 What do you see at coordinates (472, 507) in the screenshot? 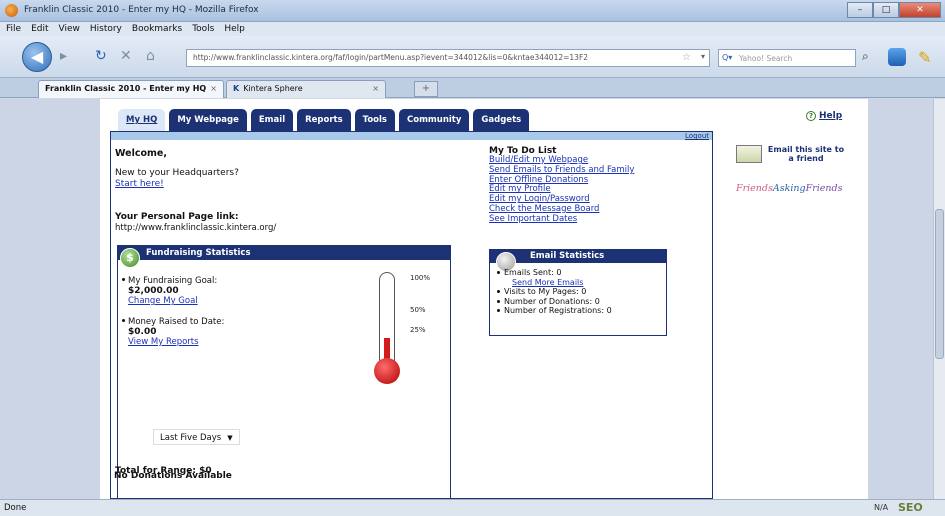
I see `status-bar: Done N/A SEO` at bounding box center [472, 507].